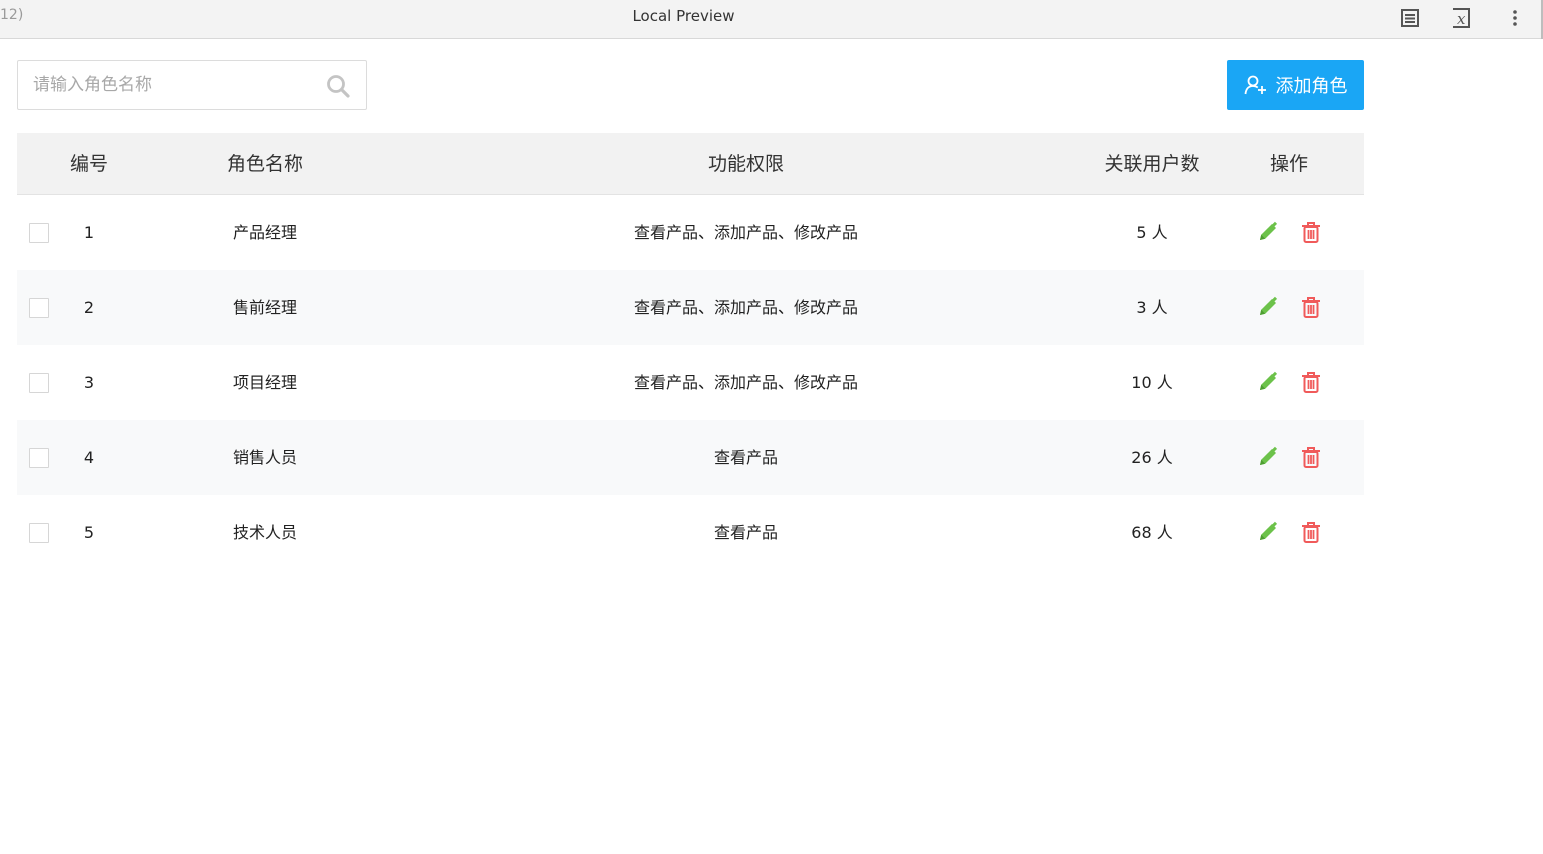 This screenshot has height=854, width=1543. What do you see at coordinates (89, 457) in the screenshot?
I see `cell-no: 4` at bounding box center [89, 457].